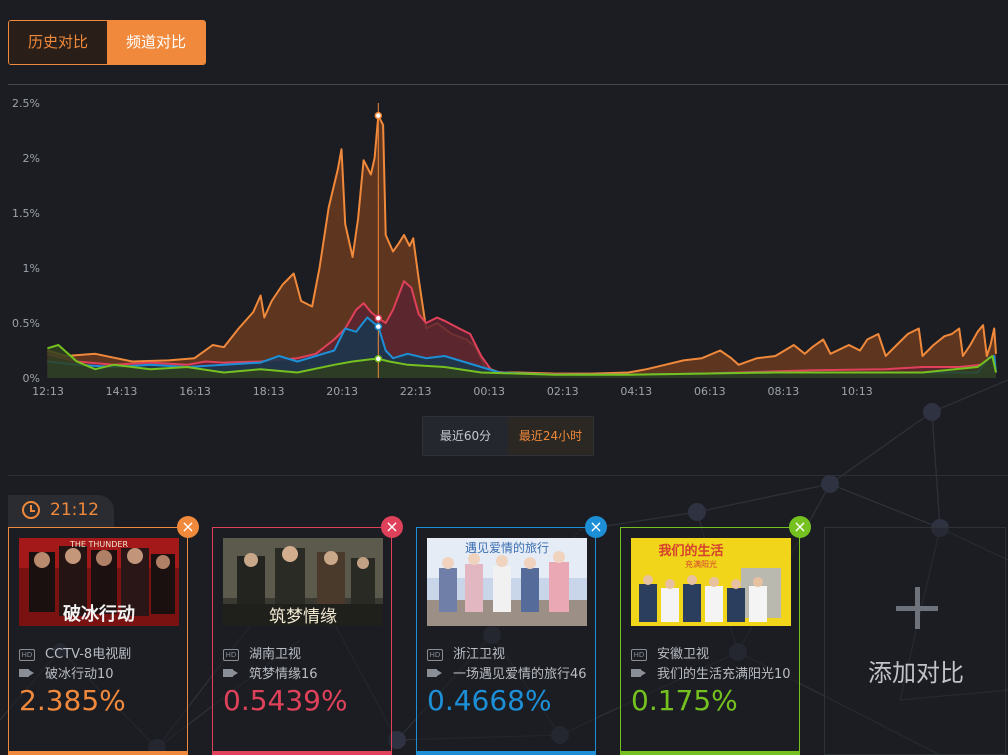  What do you see at coordinates (307, 635) in the screenshot?
I see `channel-card: 筑梦情缘 × HD 湖南卫视 筑梦情缘16 0.5439%` at bounding box center [307, 635].